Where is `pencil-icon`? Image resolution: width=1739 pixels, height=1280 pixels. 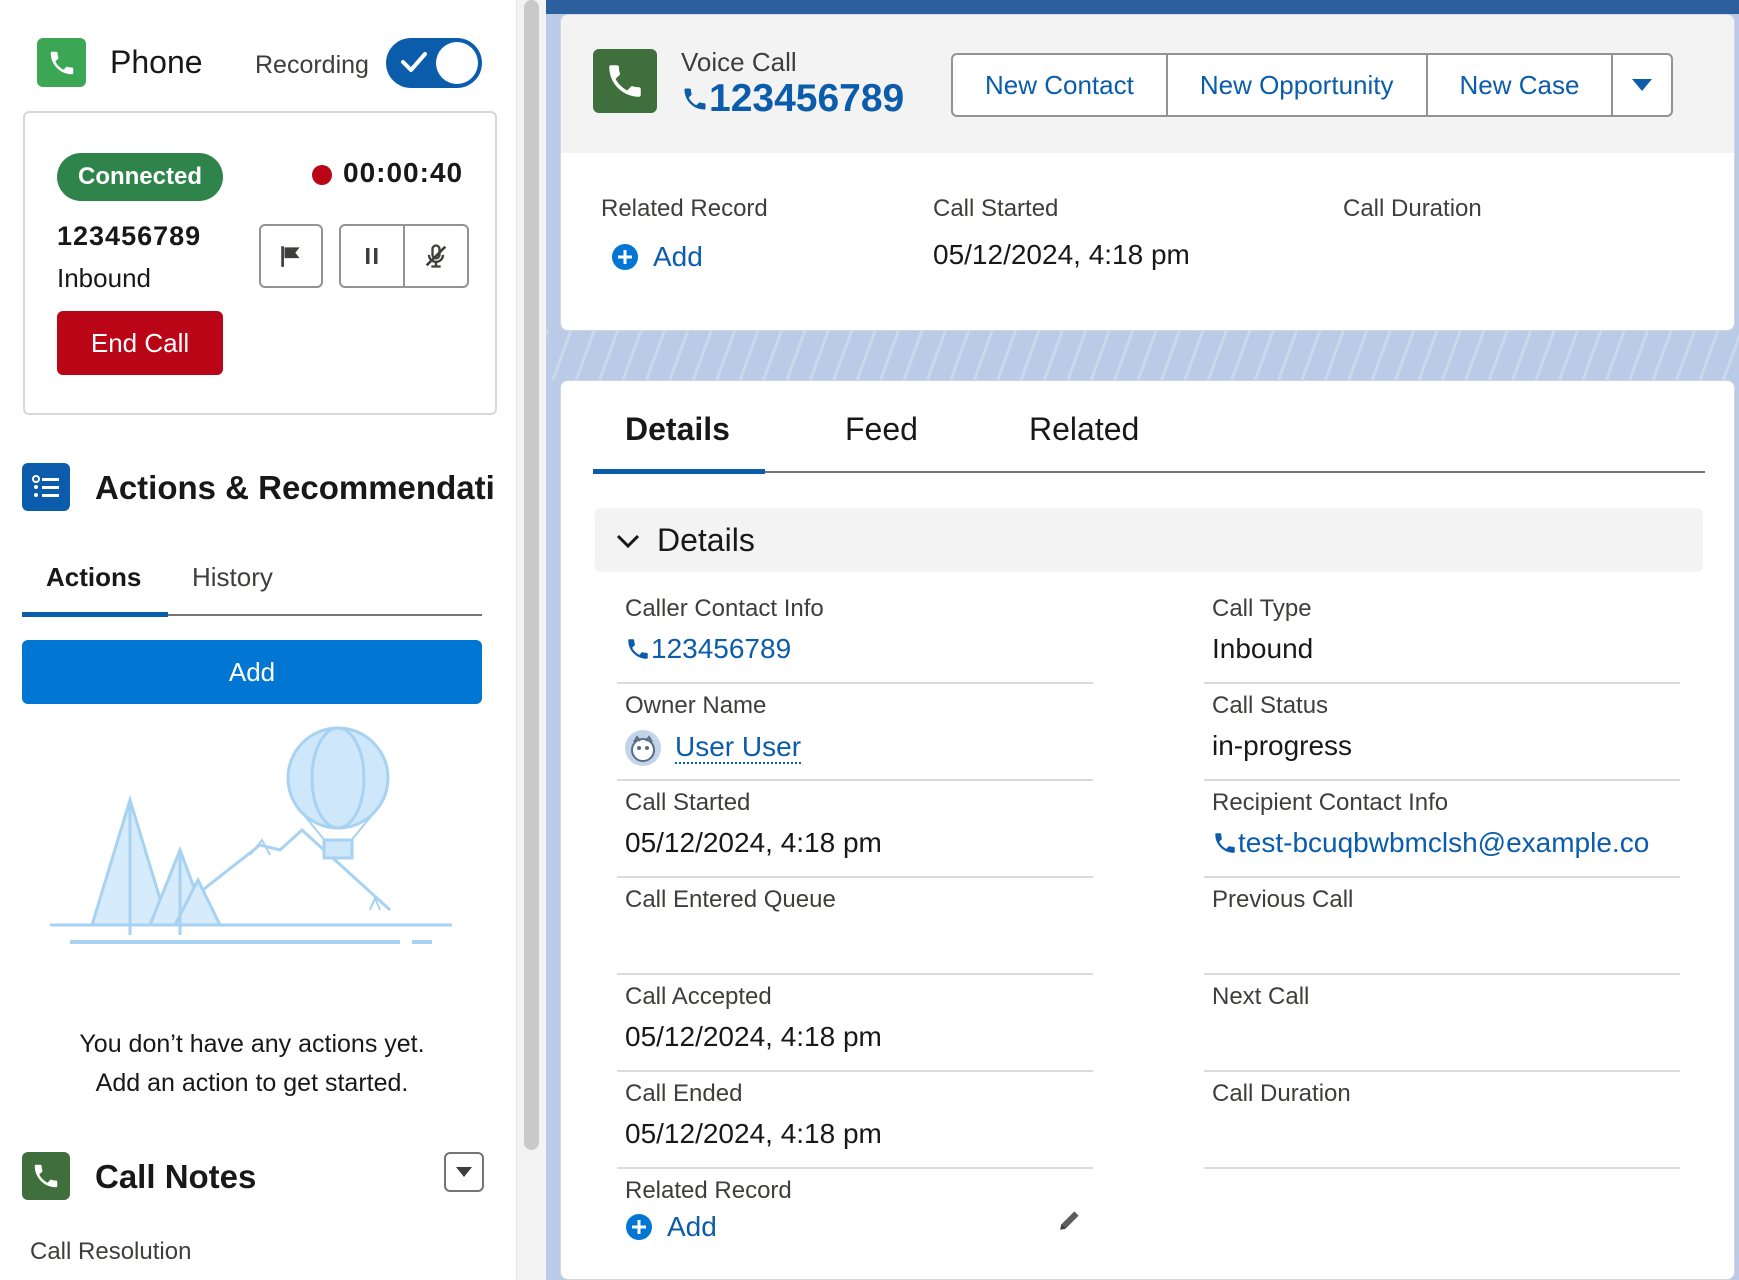 pencil-icon is located at coordinates (1070, 1220).